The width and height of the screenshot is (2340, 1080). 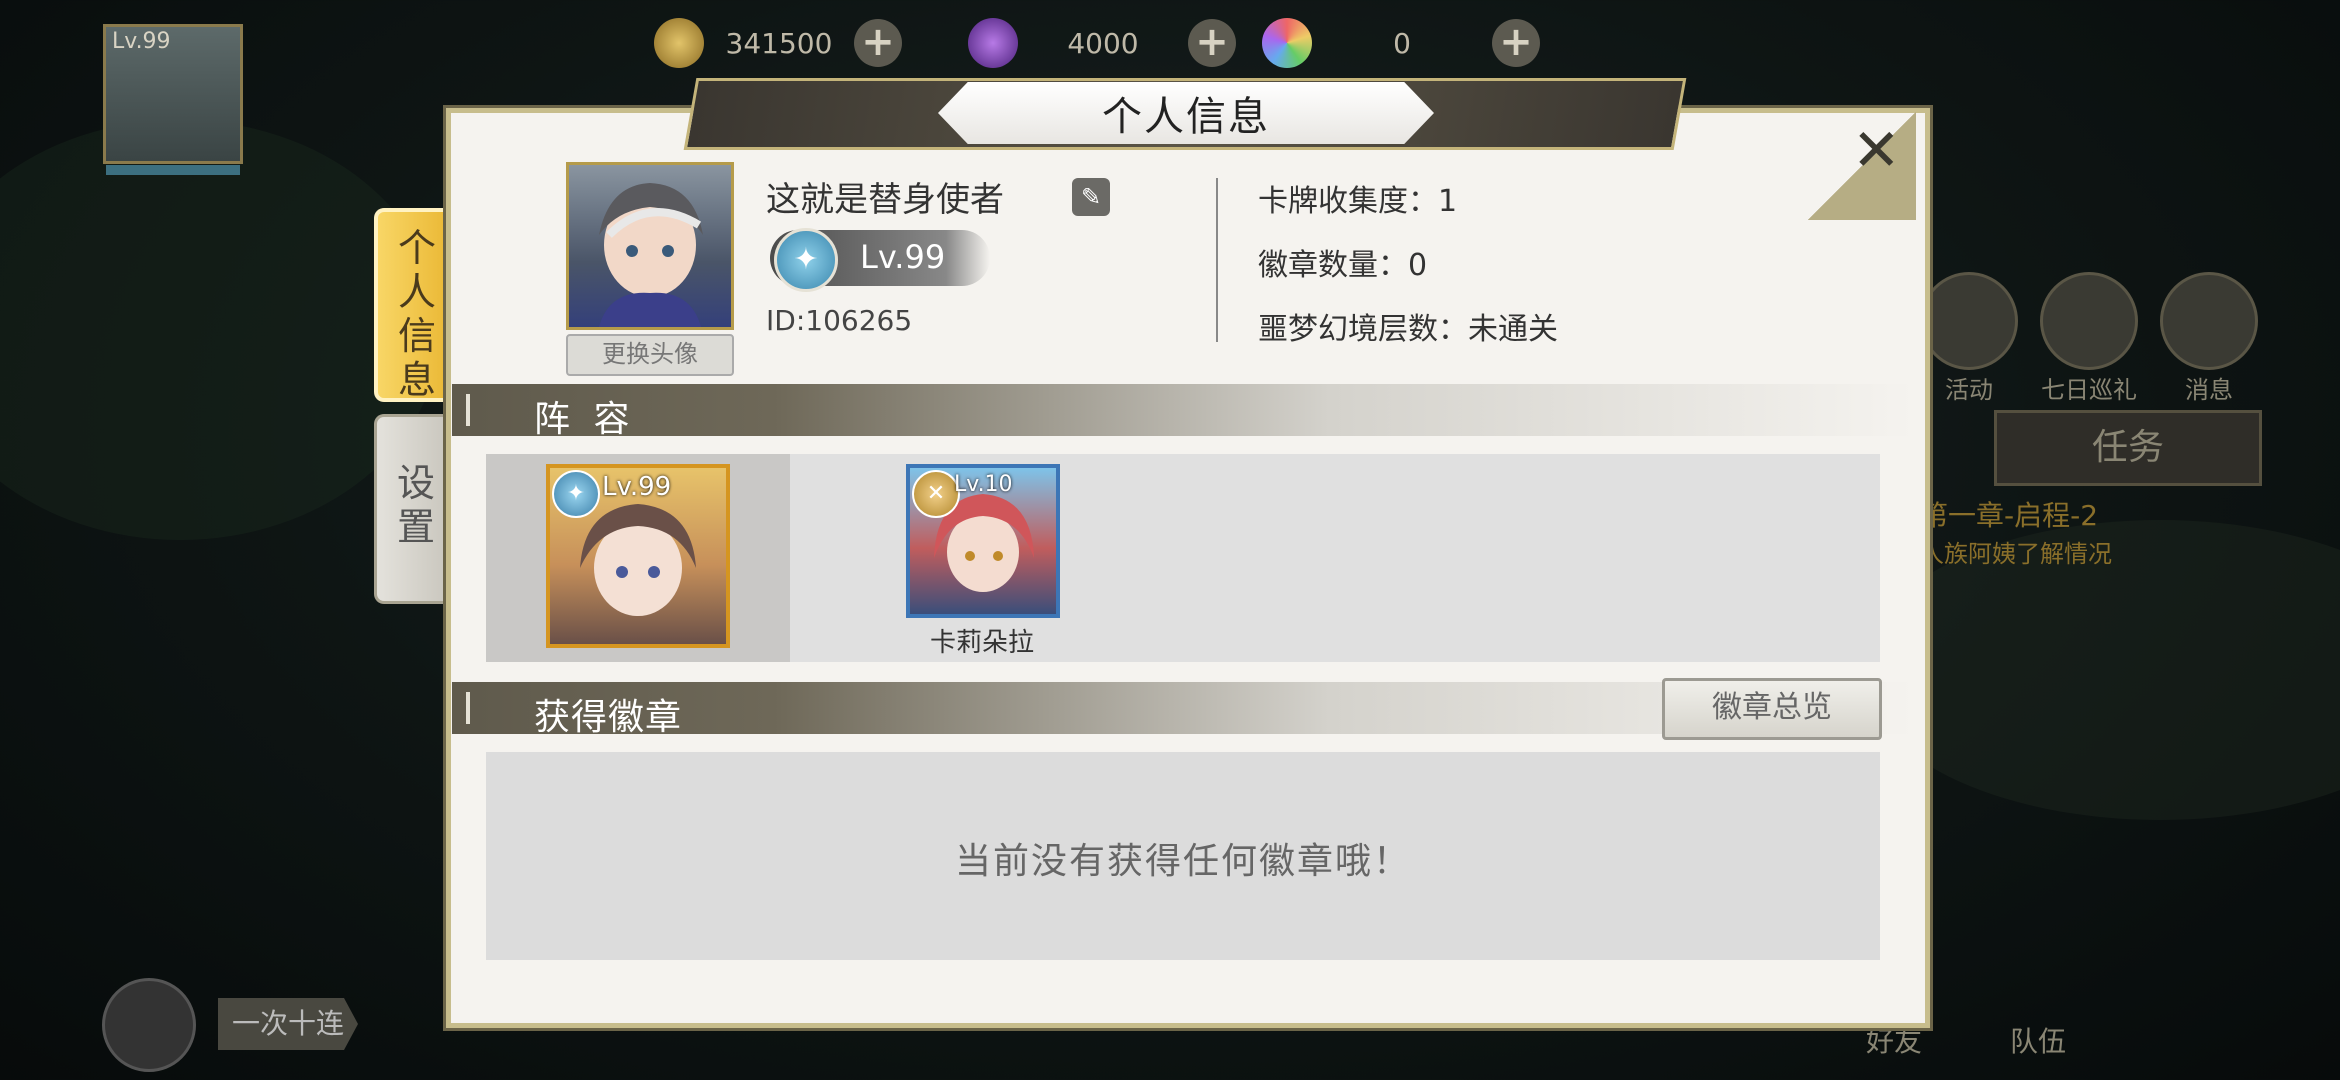 I want to click on player-level: Lv.99, so click(x=903, y=257).